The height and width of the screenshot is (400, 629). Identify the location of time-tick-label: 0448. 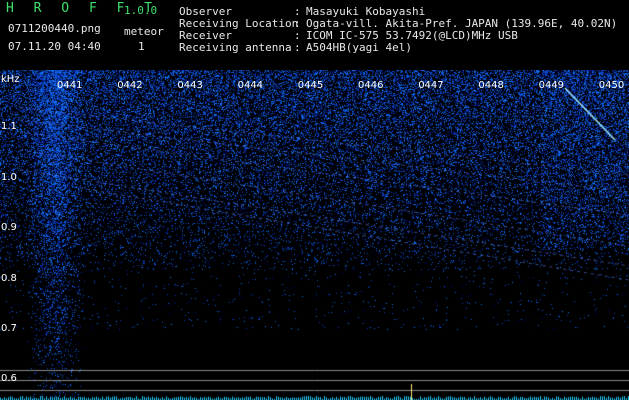
(491, 85).